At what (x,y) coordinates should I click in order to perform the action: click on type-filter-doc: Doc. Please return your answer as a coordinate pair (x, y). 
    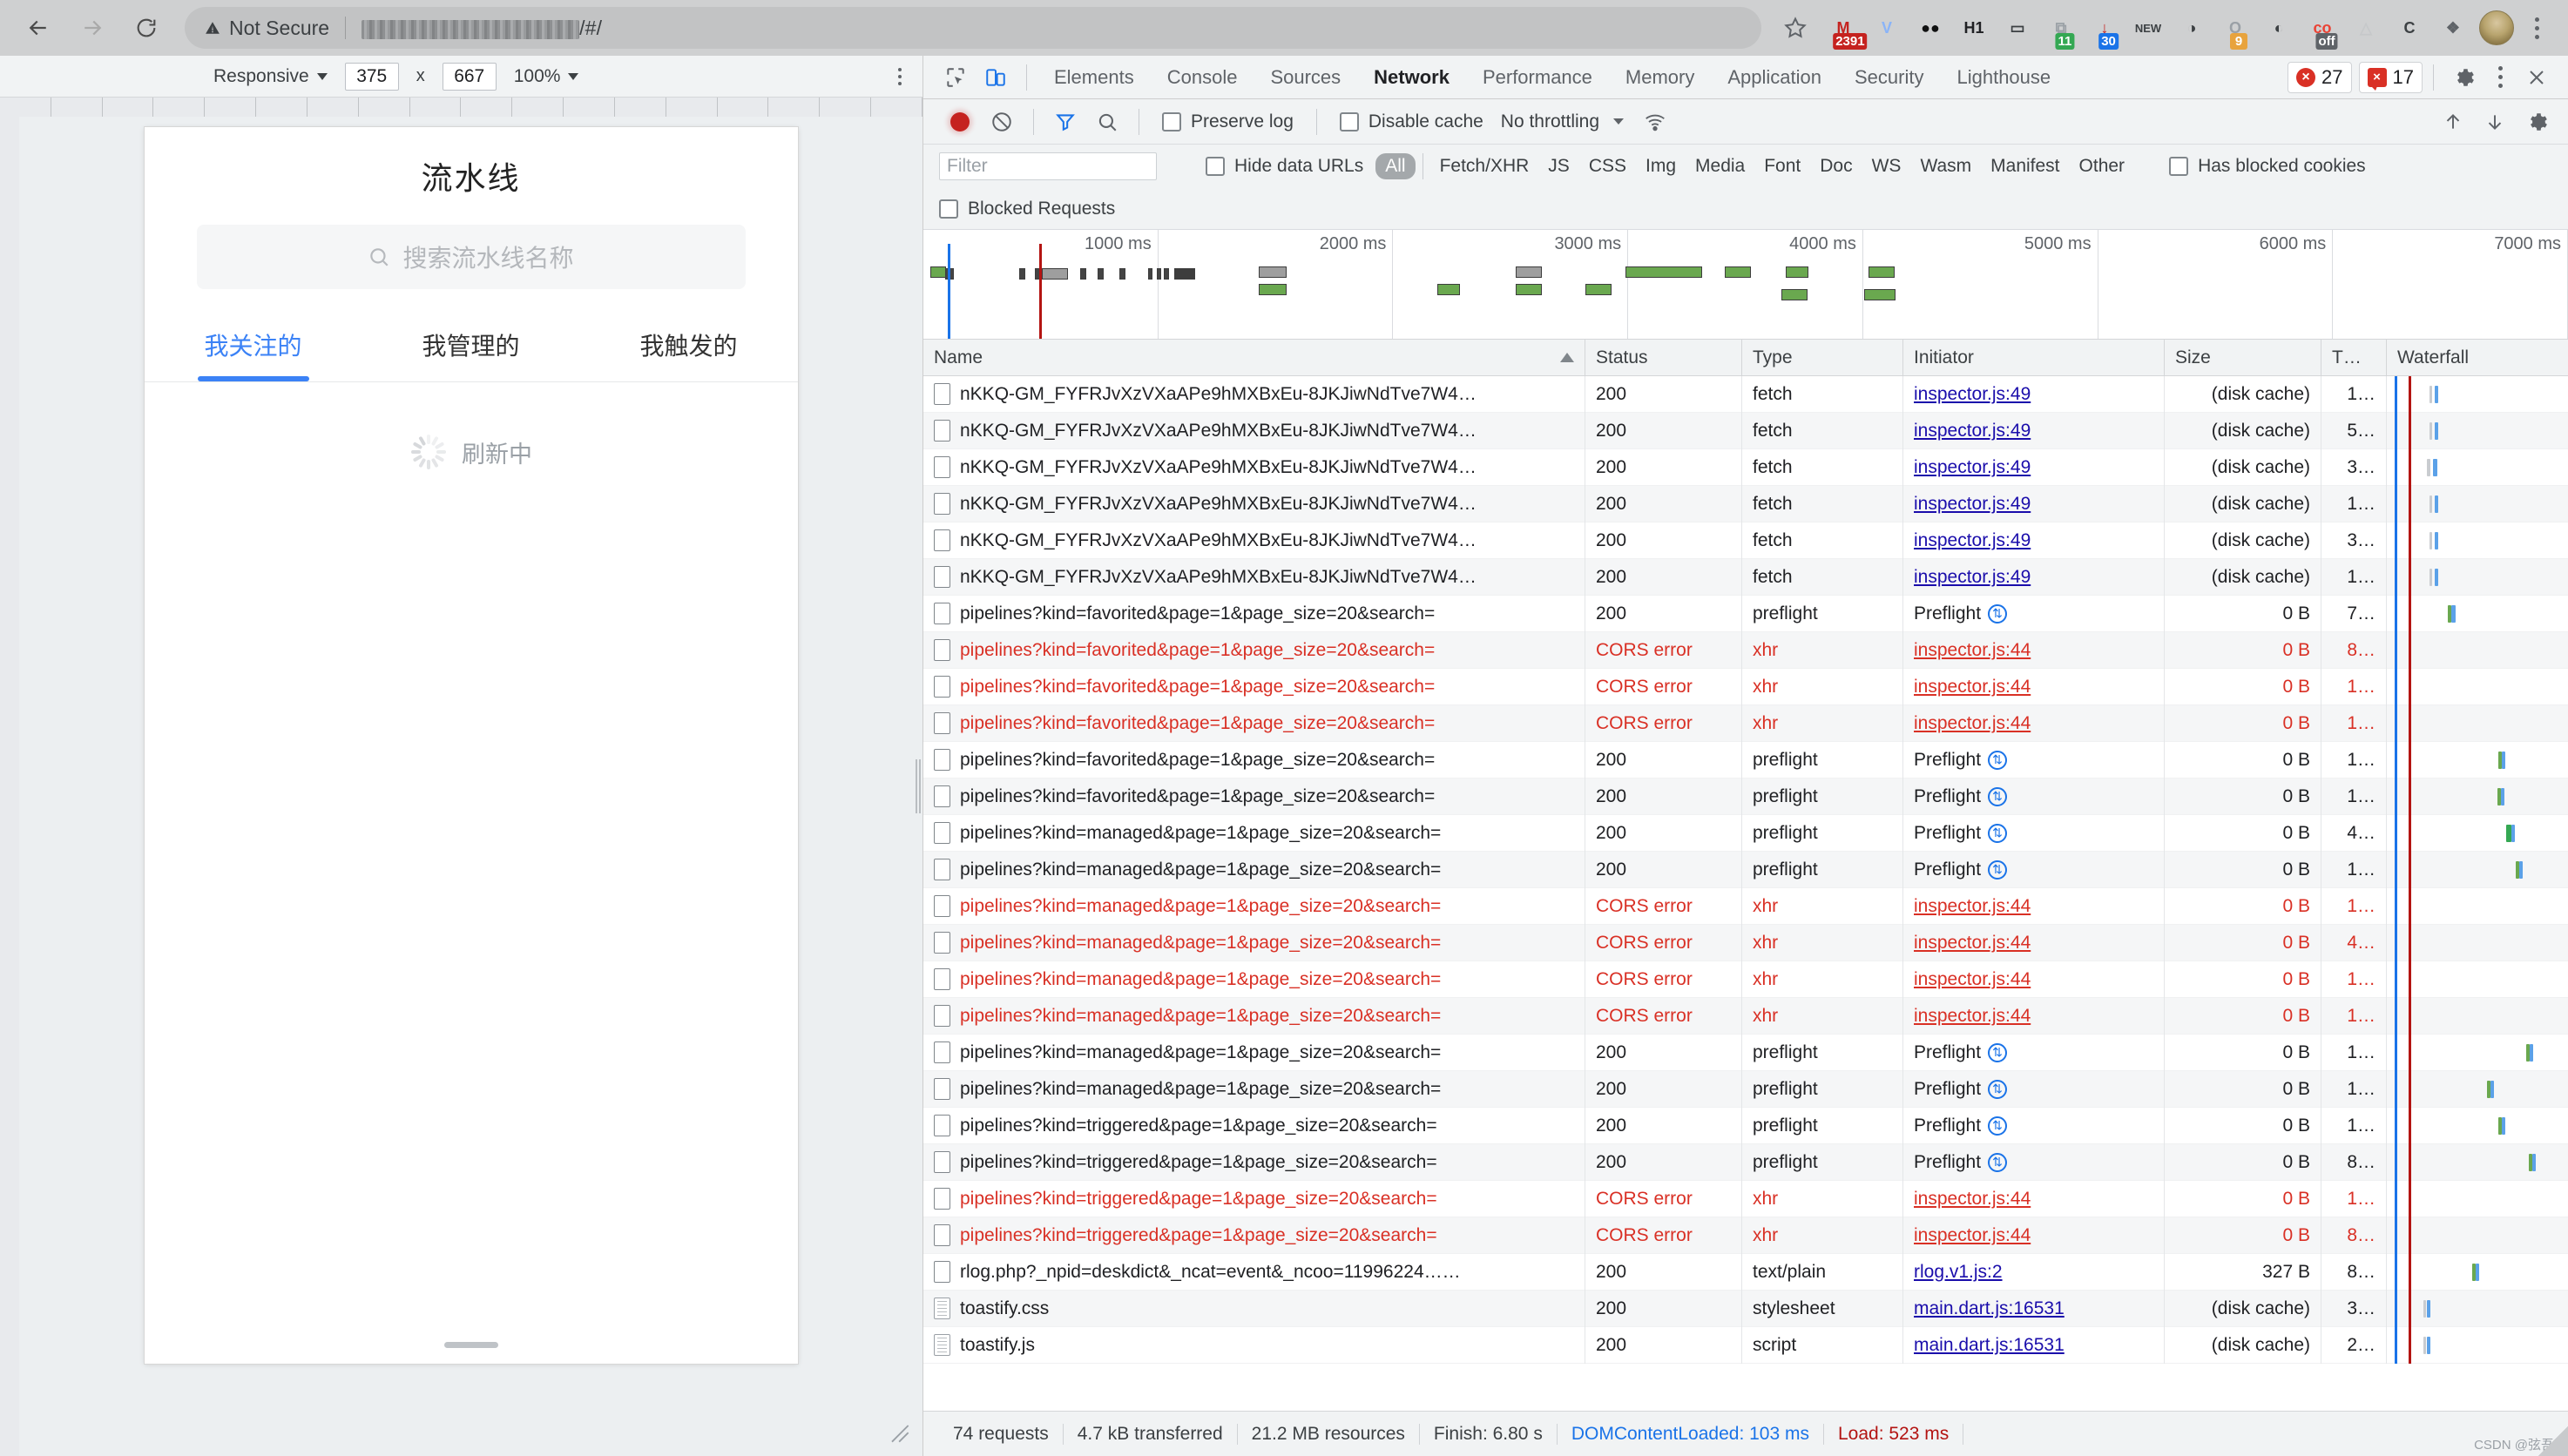
    Looking at the image, I should click on (1836, 166).